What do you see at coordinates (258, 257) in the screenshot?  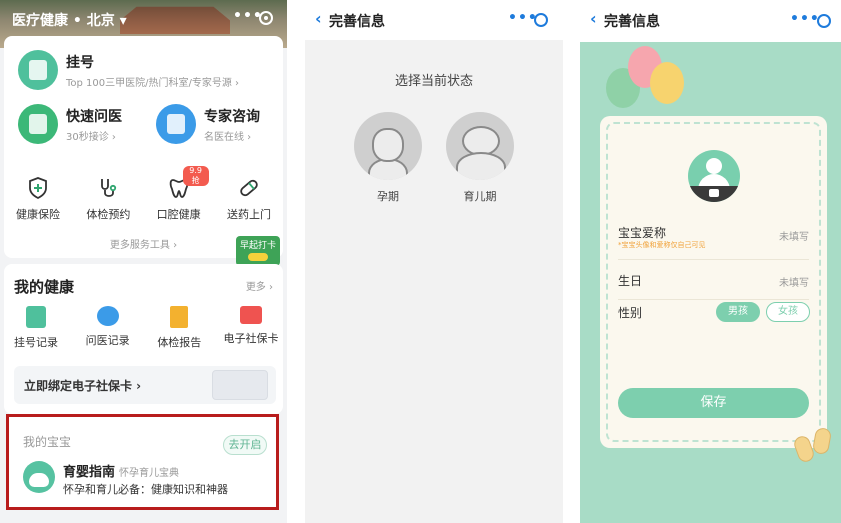 I see `promo-badge` at bounding box center [258, 257].